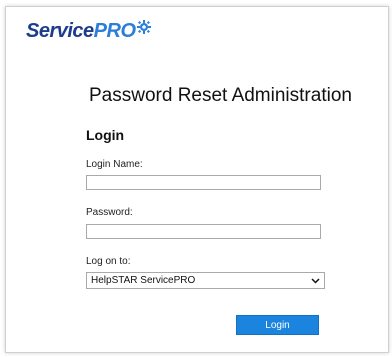 The height and width of the screenshot is (357, 392). What do you see at coordinates (205, 280) in the screenshot?
I see `logon-to-select: HelpSTAR ServicePRO` at bounding box center [205, 280].